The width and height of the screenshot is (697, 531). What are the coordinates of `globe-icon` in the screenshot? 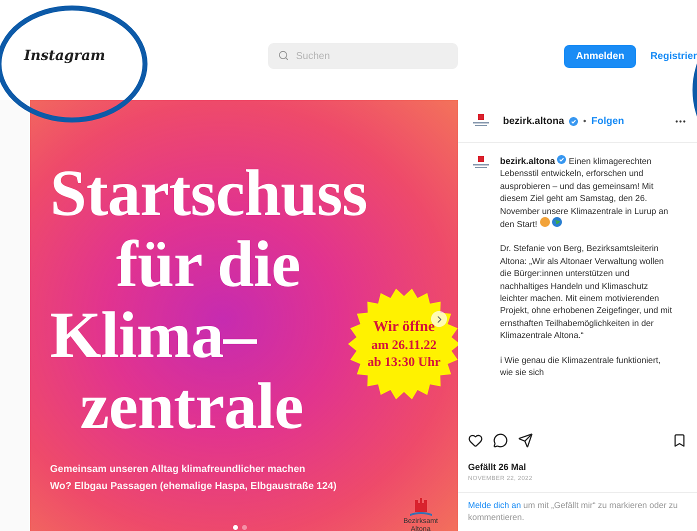 It's located at (557, 222).